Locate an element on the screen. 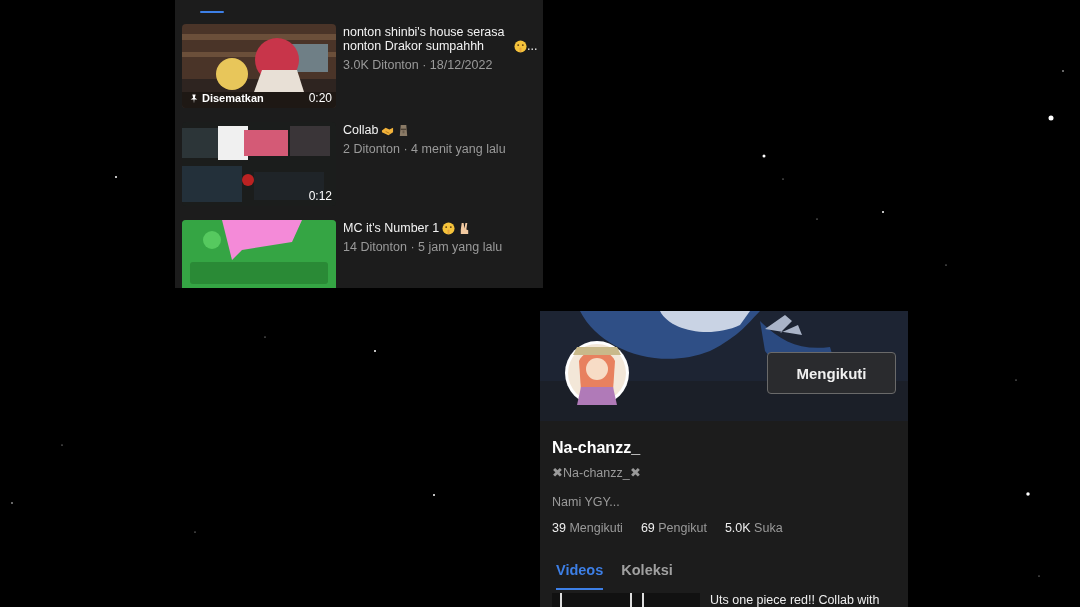 The image size is (1080, 607). following-button: Mengikuti is located at coordinates (831, 373).